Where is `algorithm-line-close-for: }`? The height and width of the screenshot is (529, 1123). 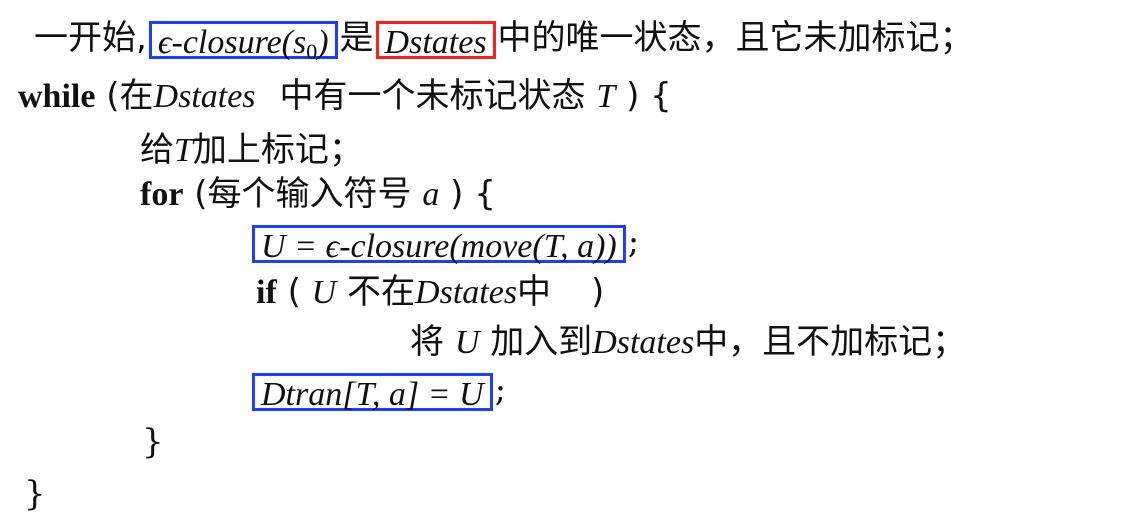
algorithm-line-close-for: } is located at coordinates (153, 442).